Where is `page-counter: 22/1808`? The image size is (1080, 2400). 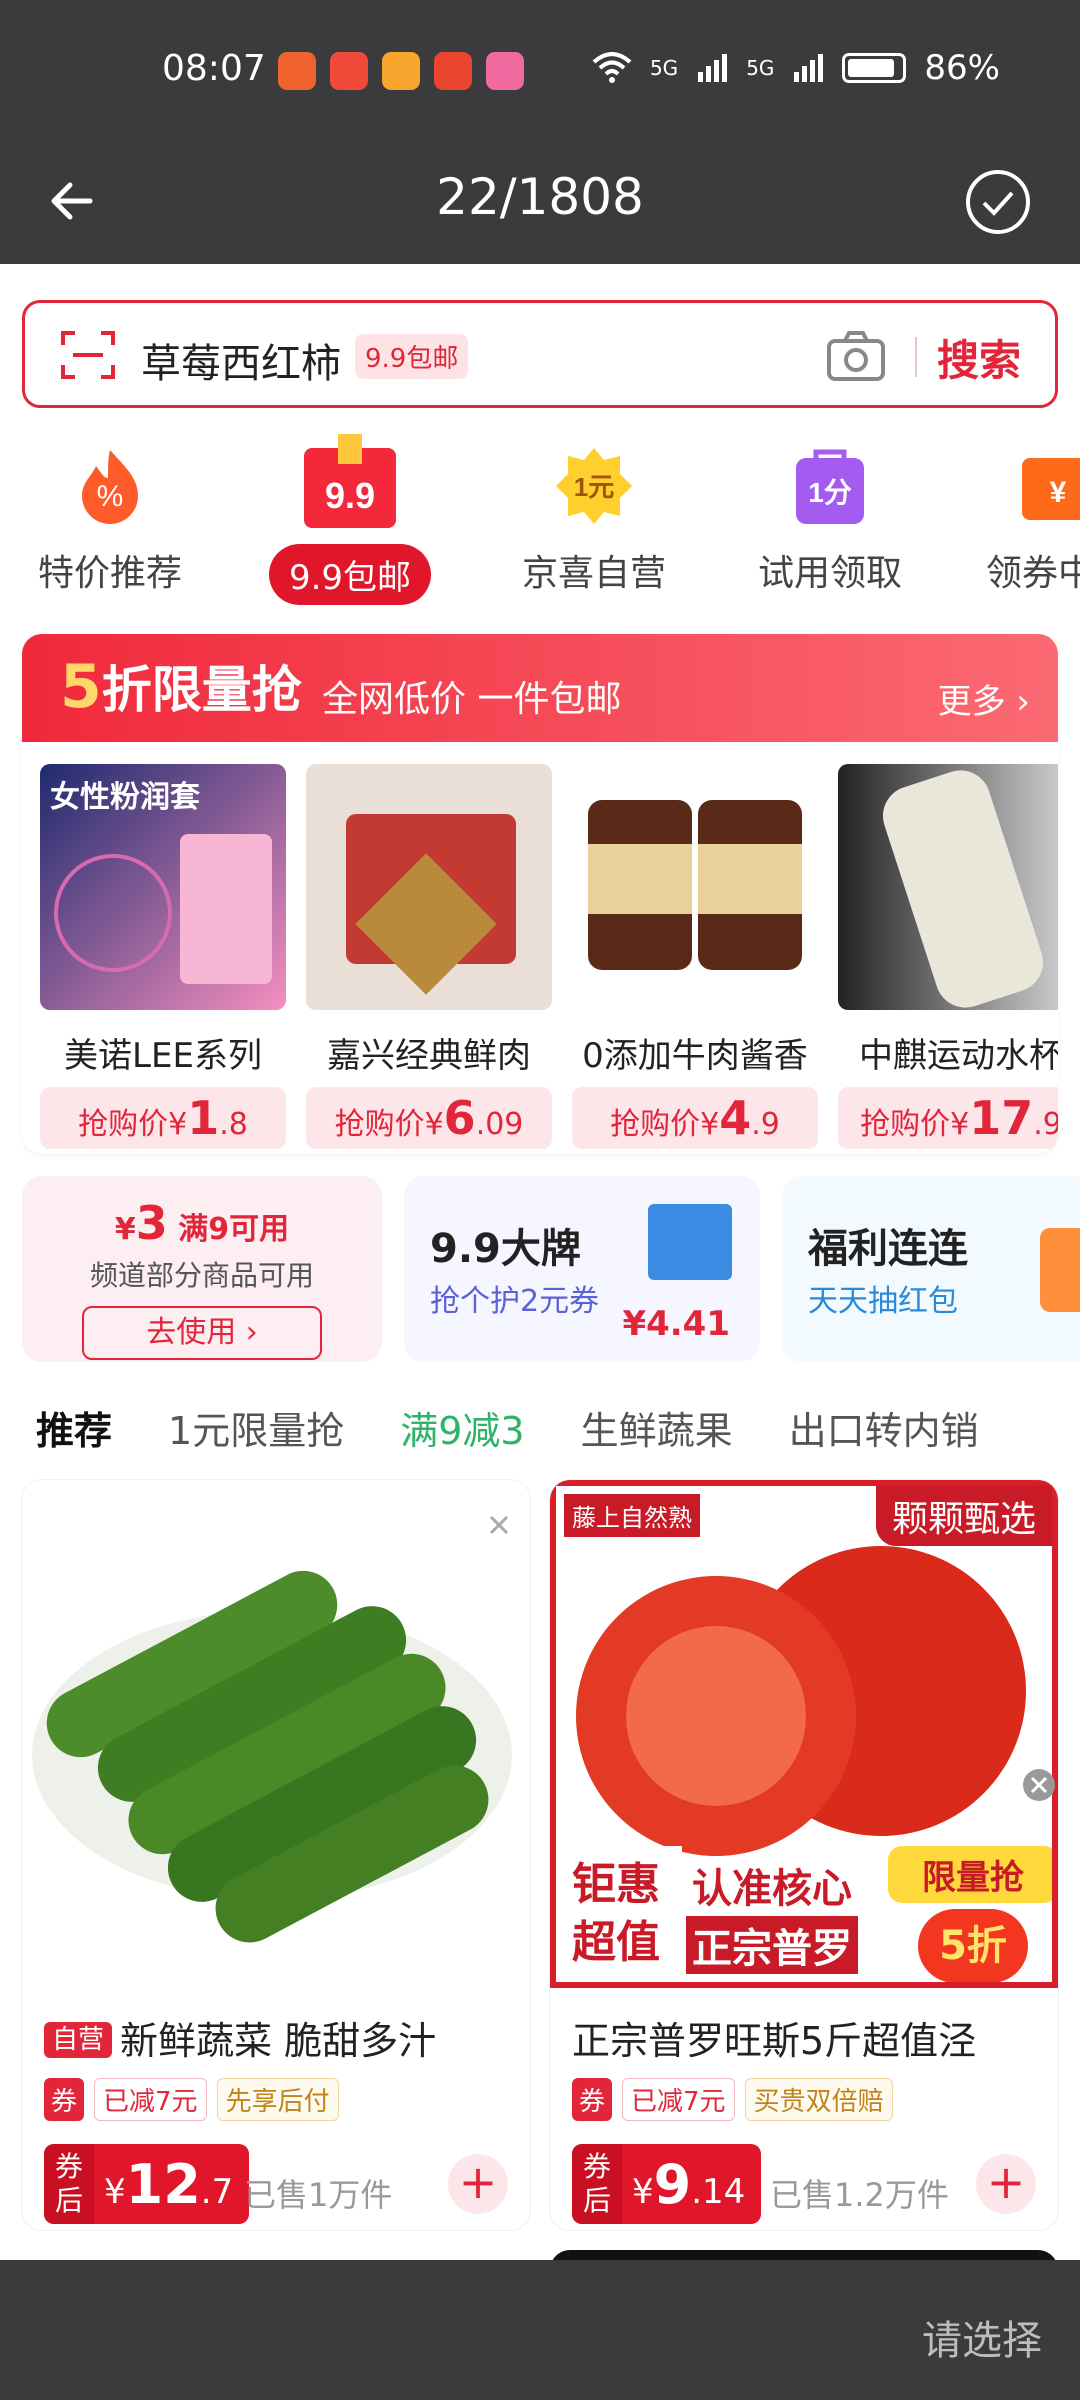 page-counter: 22/1808 is located at coordinates (540, 197).